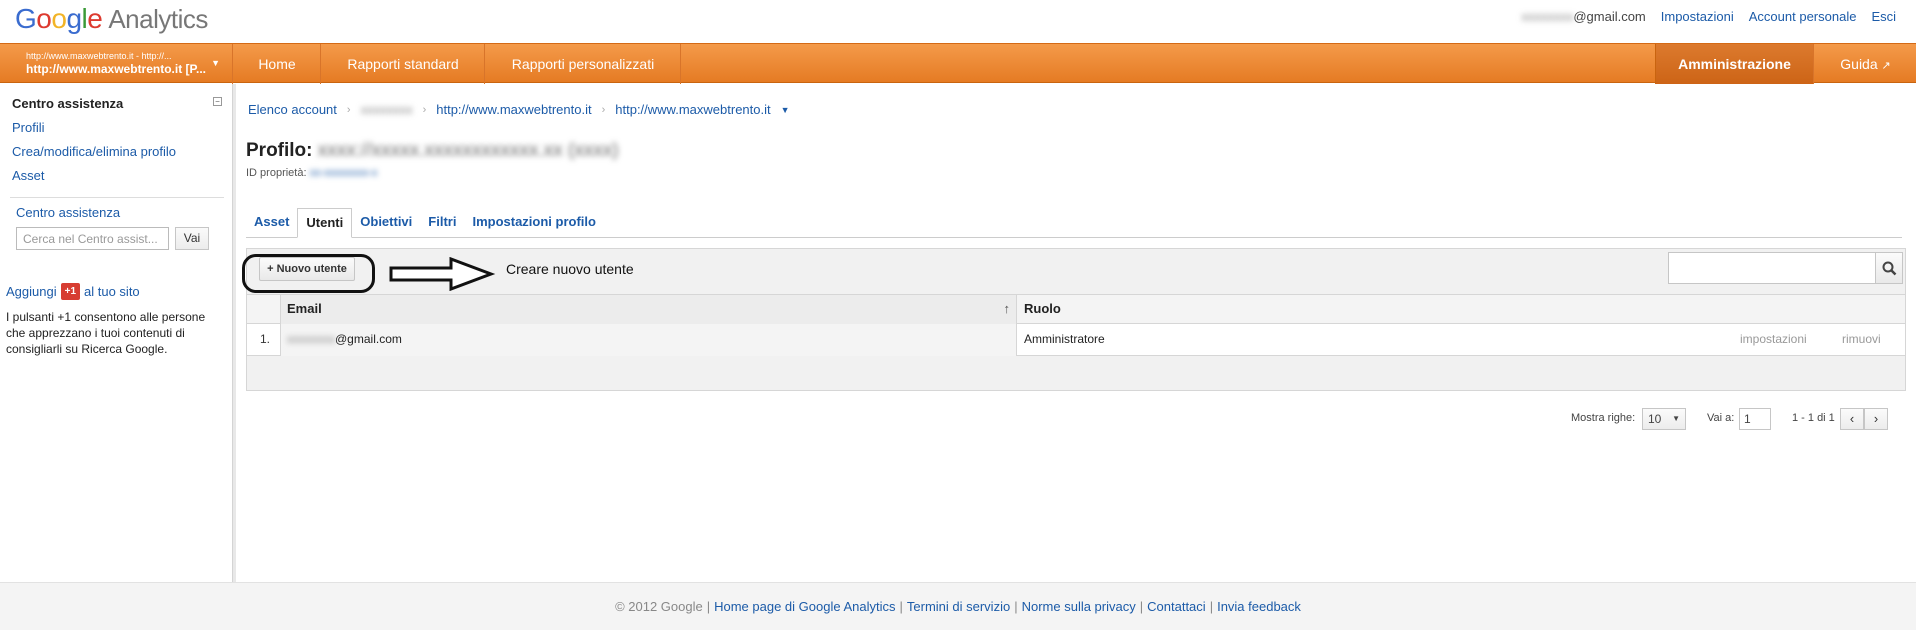 The image size is (1916, 636). I want to click on google-plus-icon: +1, so click(70, 291).